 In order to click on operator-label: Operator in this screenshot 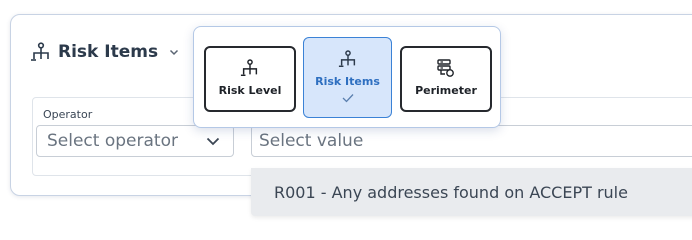, I will do `click(68, 114)`.